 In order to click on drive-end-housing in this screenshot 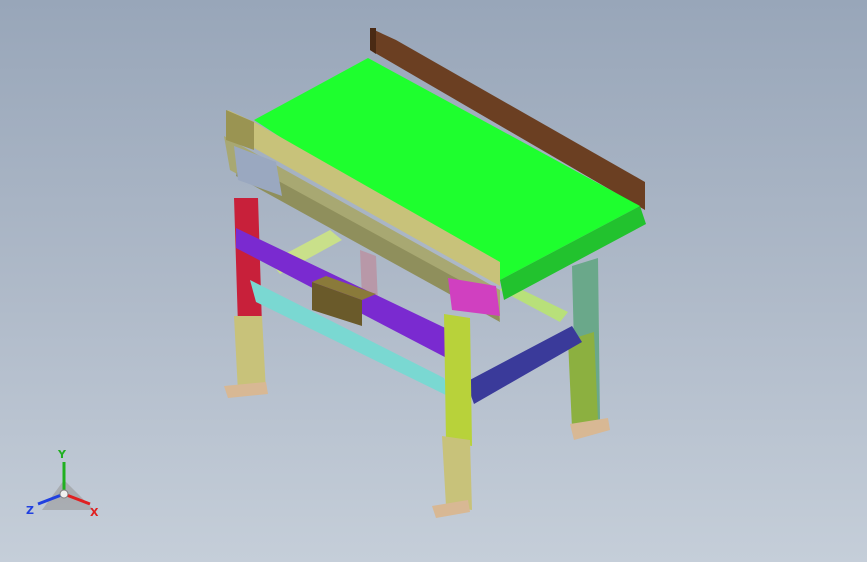, I will do `click(474, 297)`.